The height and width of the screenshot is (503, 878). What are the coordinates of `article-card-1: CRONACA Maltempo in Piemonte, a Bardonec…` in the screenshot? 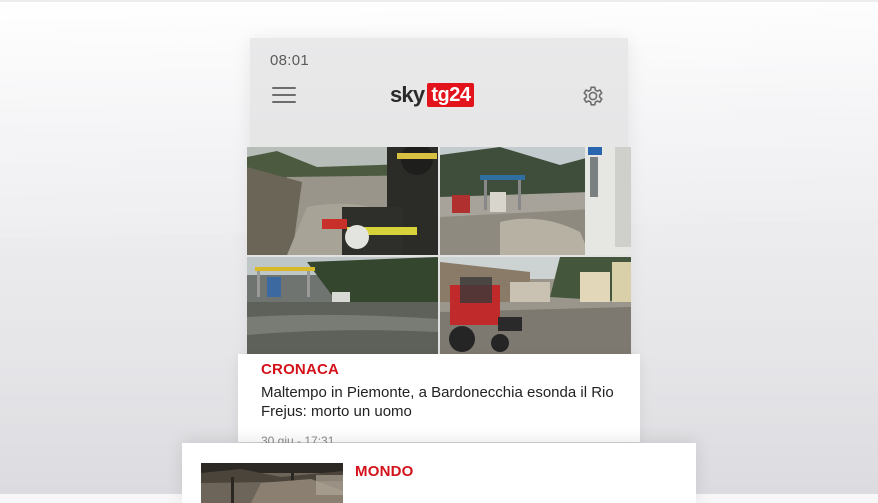 It's located at (439, 401).